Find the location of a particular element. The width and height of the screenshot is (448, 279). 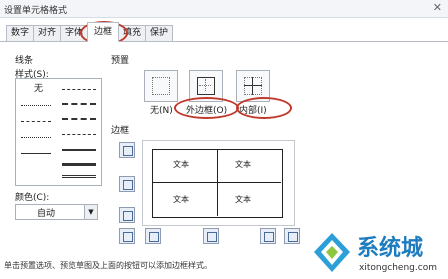

preview-cell-4: 文本 is located at coordinates (243, 199).